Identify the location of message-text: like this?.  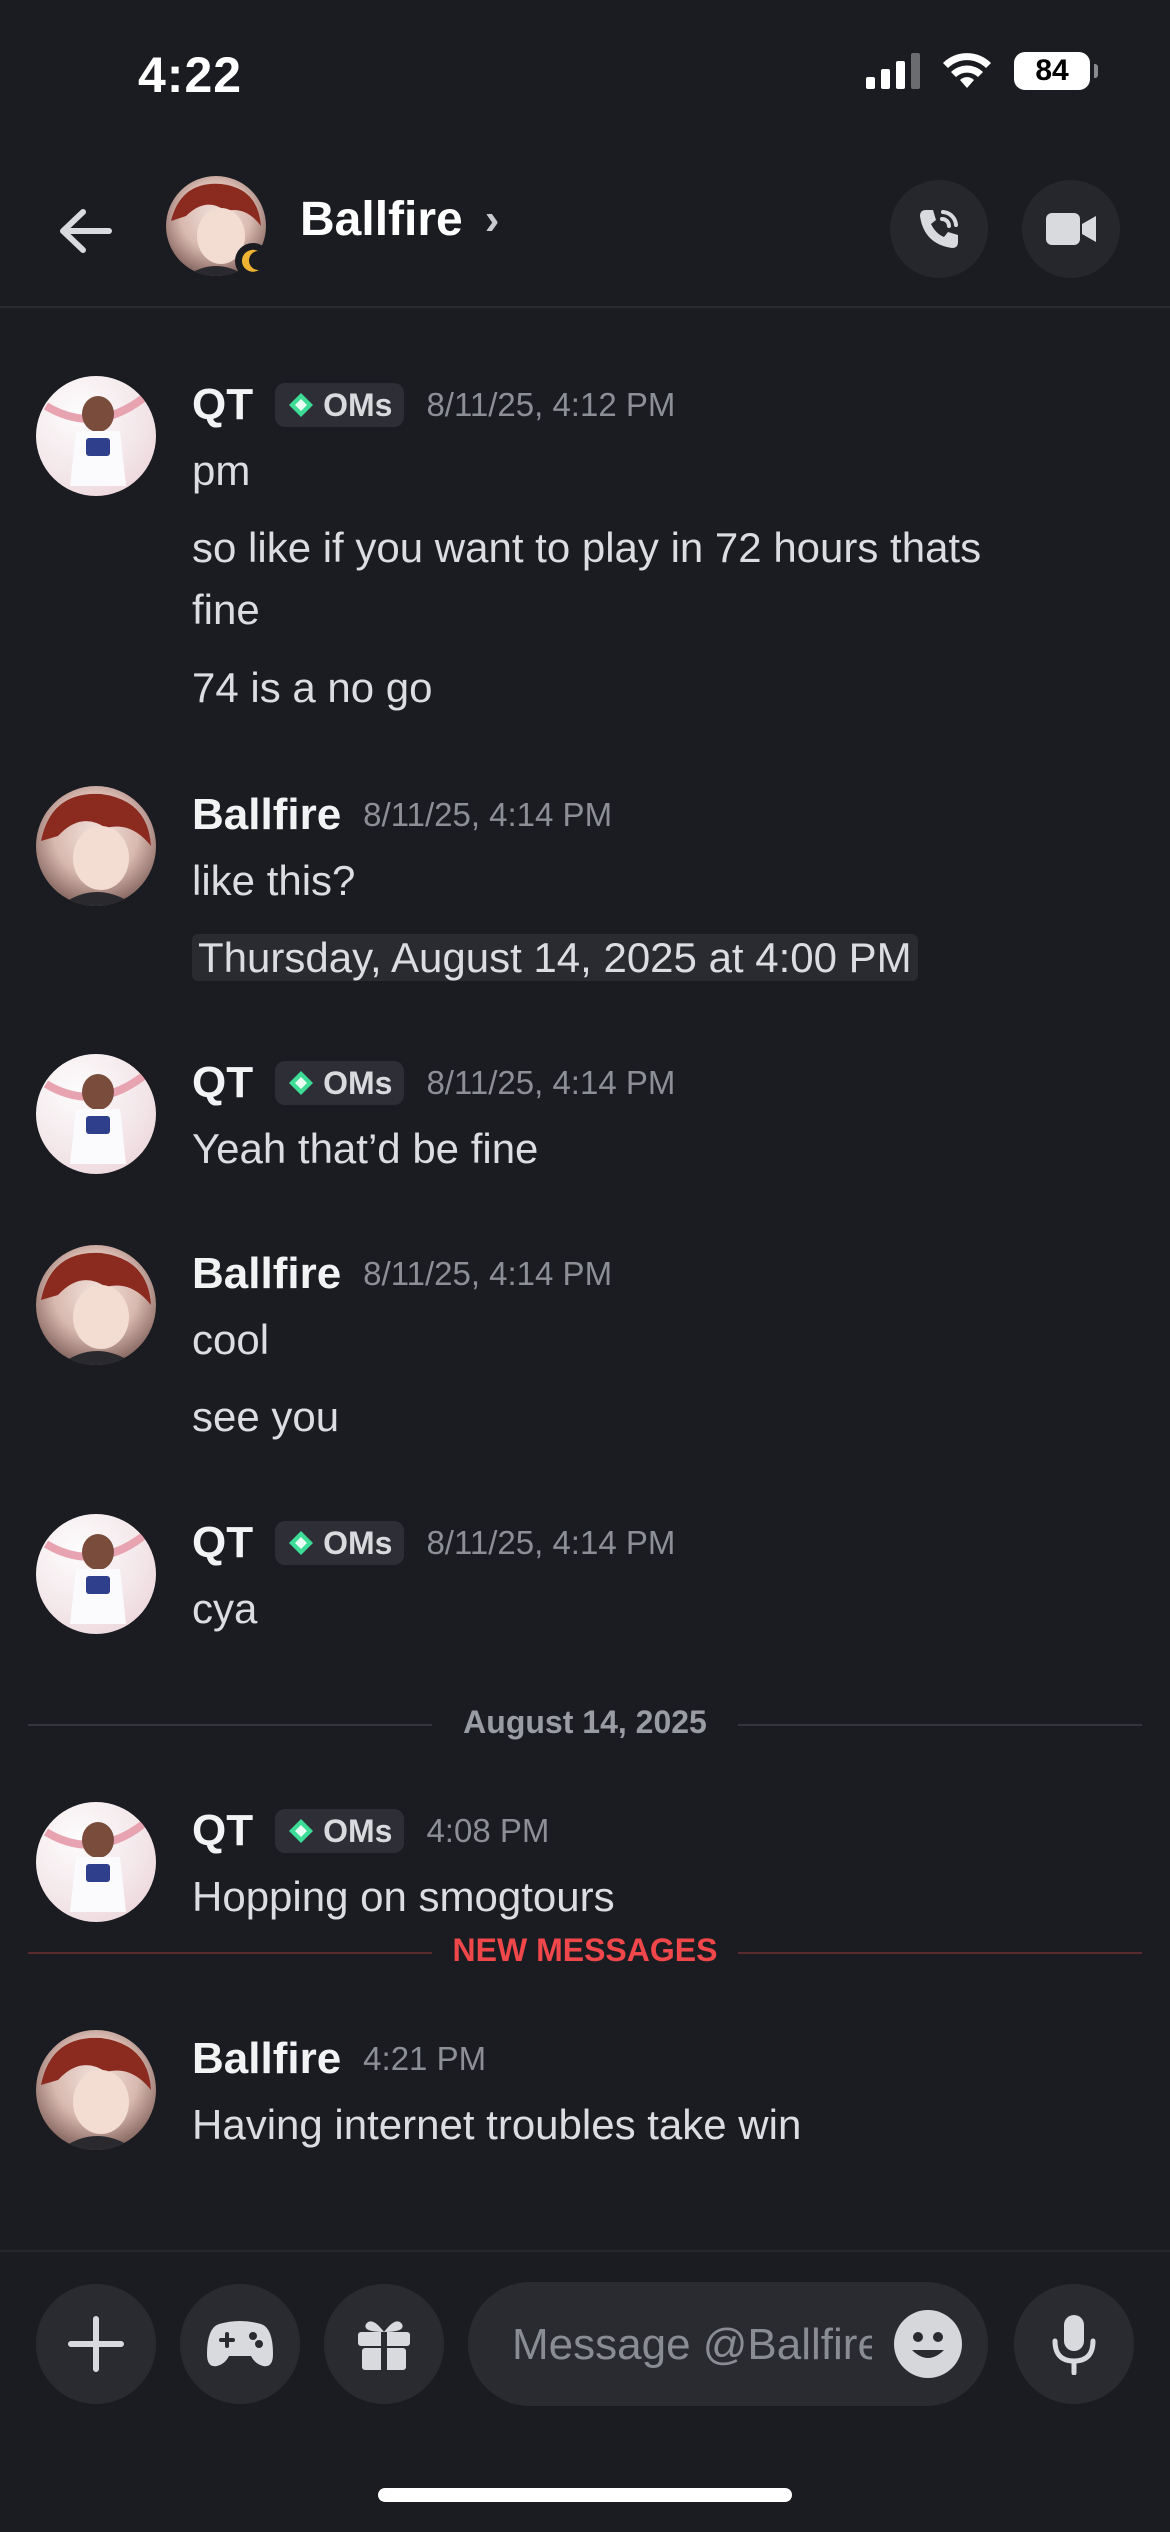
(273, 881).